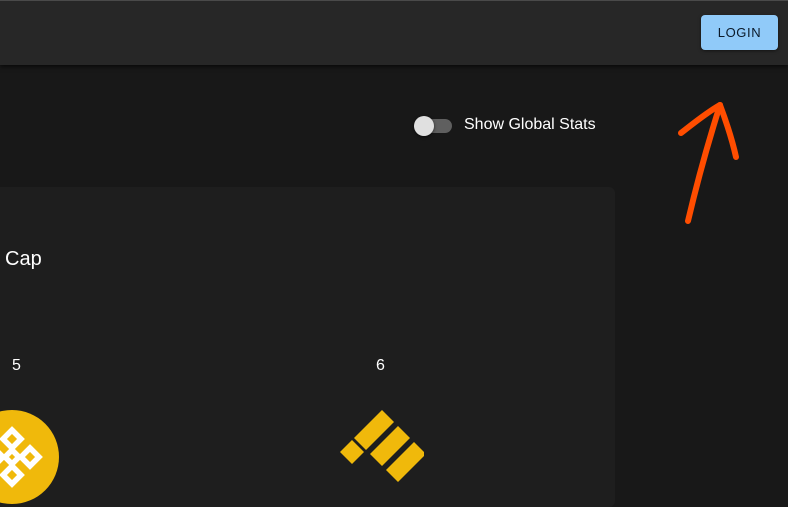  What do you see at coordinates (394, 32) in the screenshot?
I see `app-bar: LOGIN` at bounding box center [394, 32].